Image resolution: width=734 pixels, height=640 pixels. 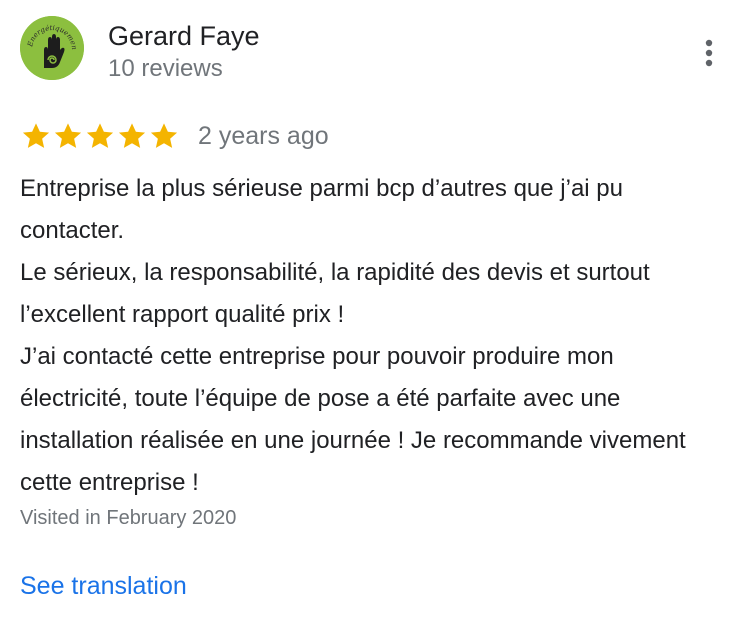 I want to click on more-options-button, so click(x=709, y=53).